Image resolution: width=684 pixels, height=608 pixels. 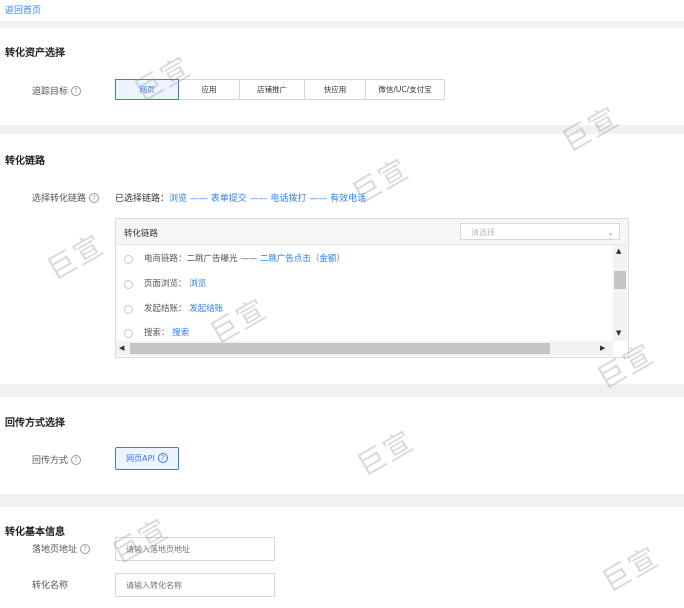 I want to click on return-method-label: 回传方式?, so click(x=57, y=459).